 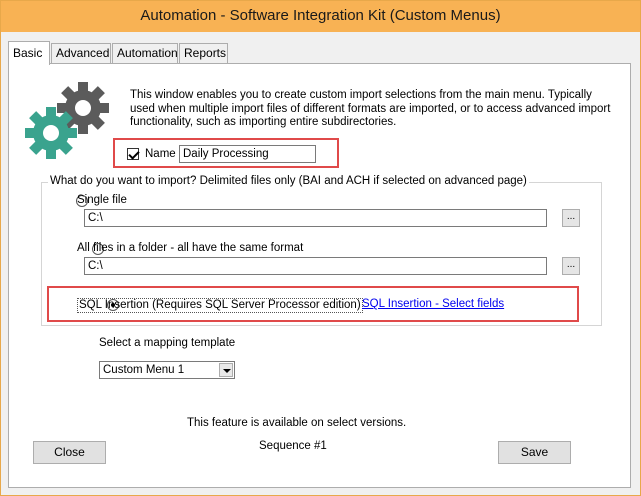 I want to click on mapping-template-select: Custom Menu 1, so click(x=167, y=370).